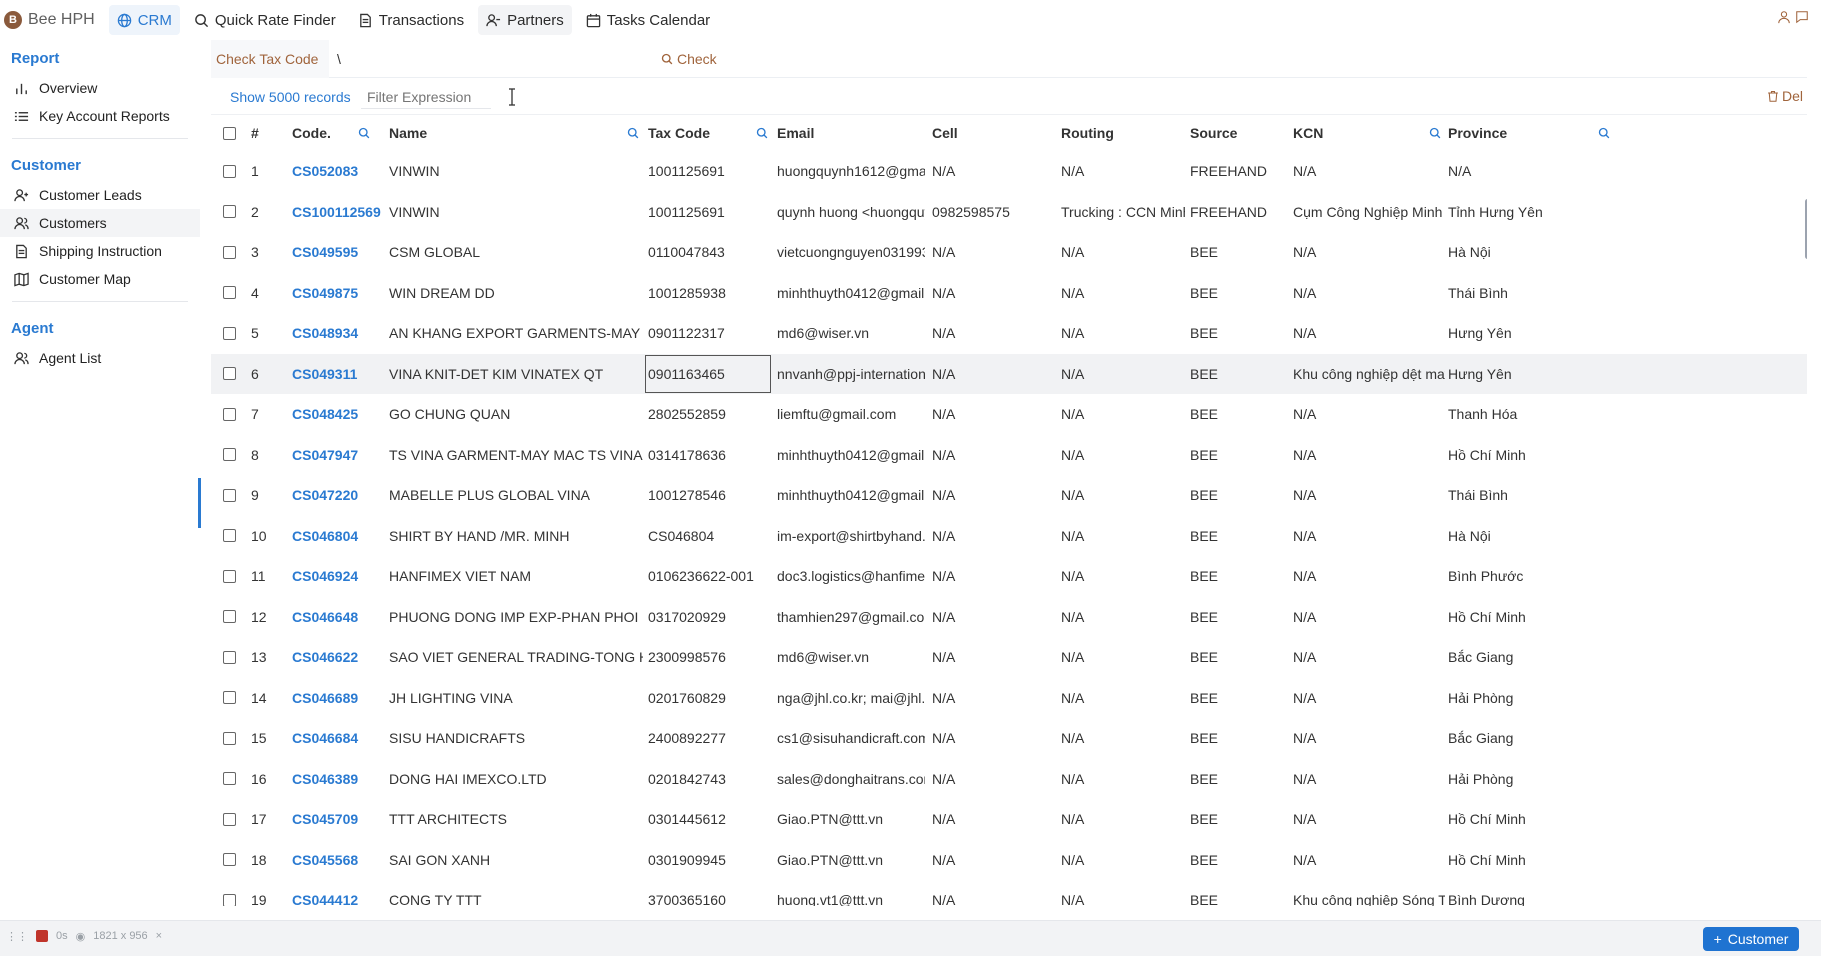 The image size is (1821, 956). Describe the element at coordinates (331, 133) in the screenshot. I see `col-header-code: Code.` at that location.